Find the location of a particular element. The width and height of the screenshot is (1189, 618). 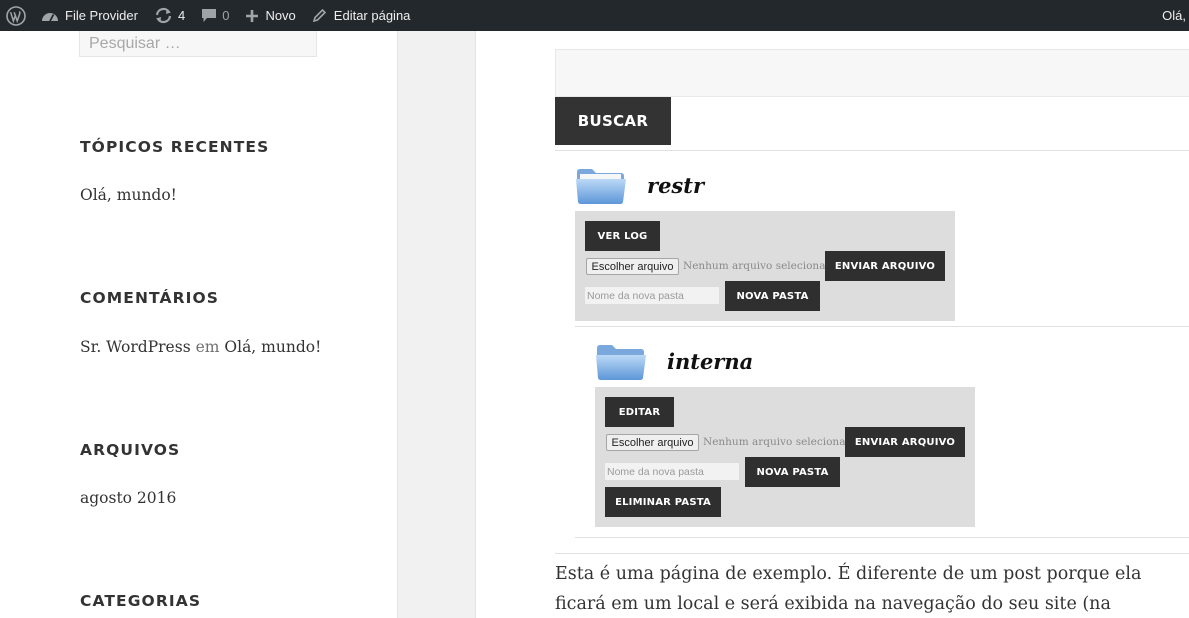

updates-count: 4 is located at coordinates (181, 15).